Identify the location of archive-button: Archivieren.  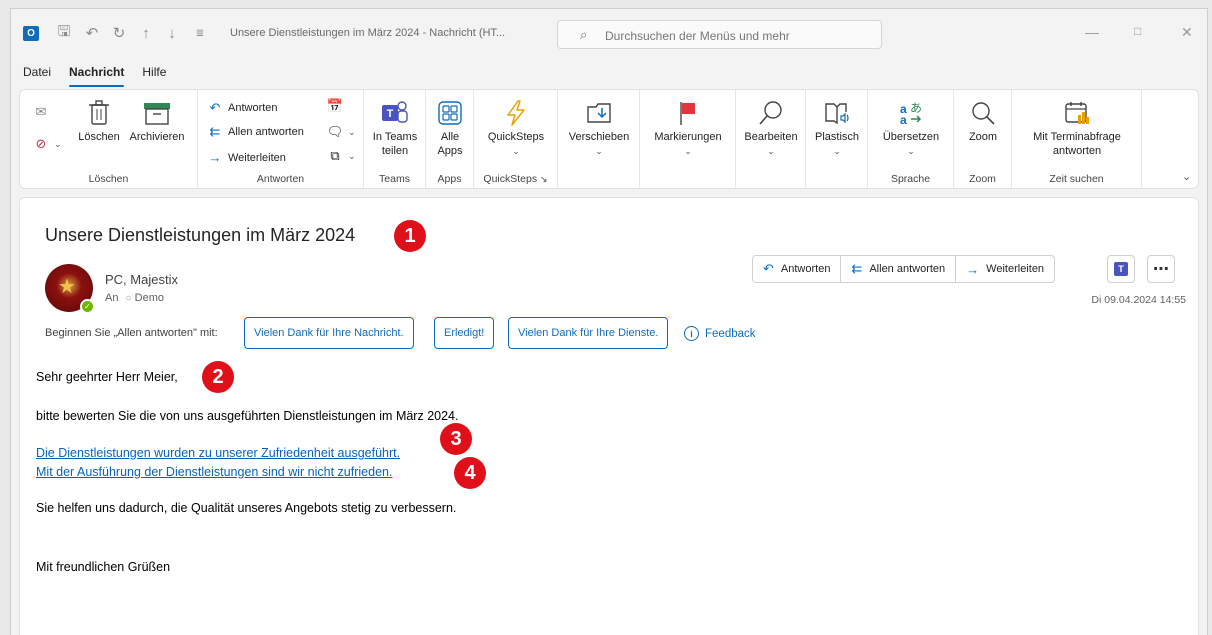
(157, 122).